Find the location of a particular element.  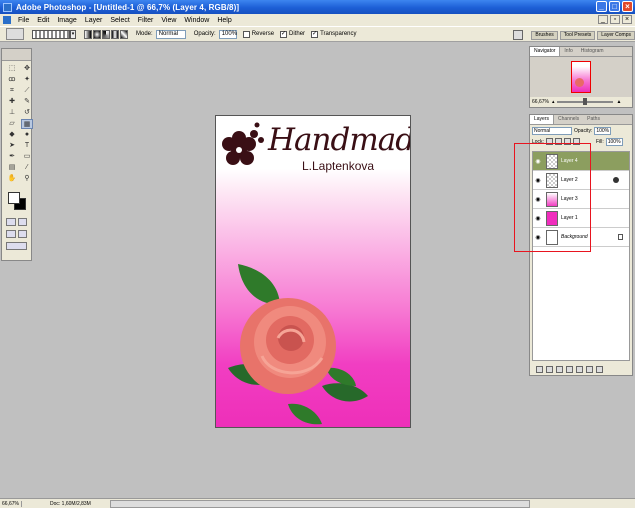

navigator-preview is located at coordinates (581, 77).